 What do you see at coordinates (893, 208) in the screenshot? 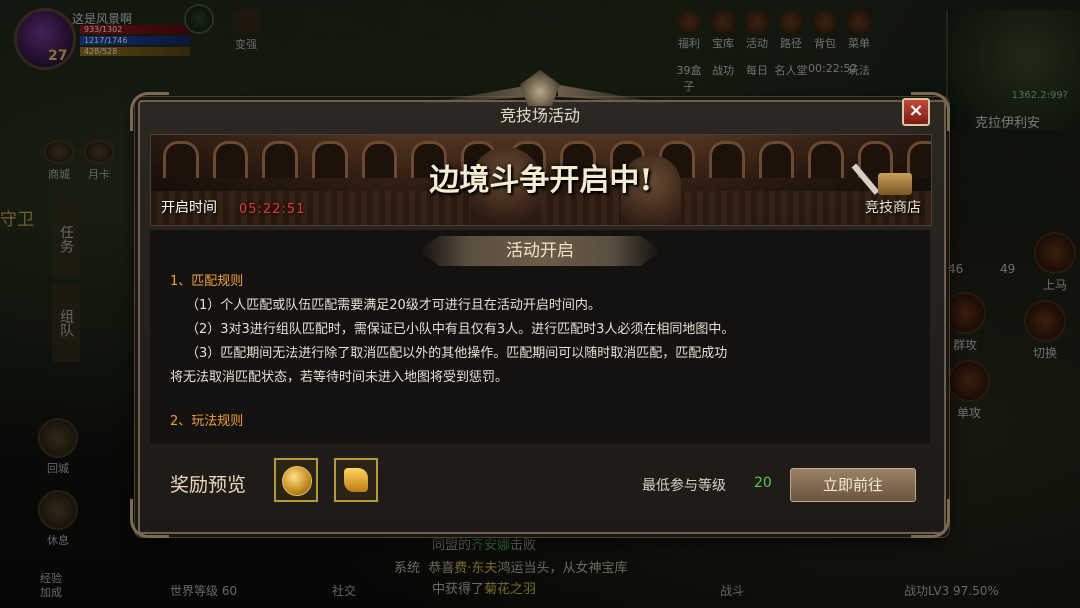
I see `arena-shop-label: 竞技商店` at bounding box center [893, 208].